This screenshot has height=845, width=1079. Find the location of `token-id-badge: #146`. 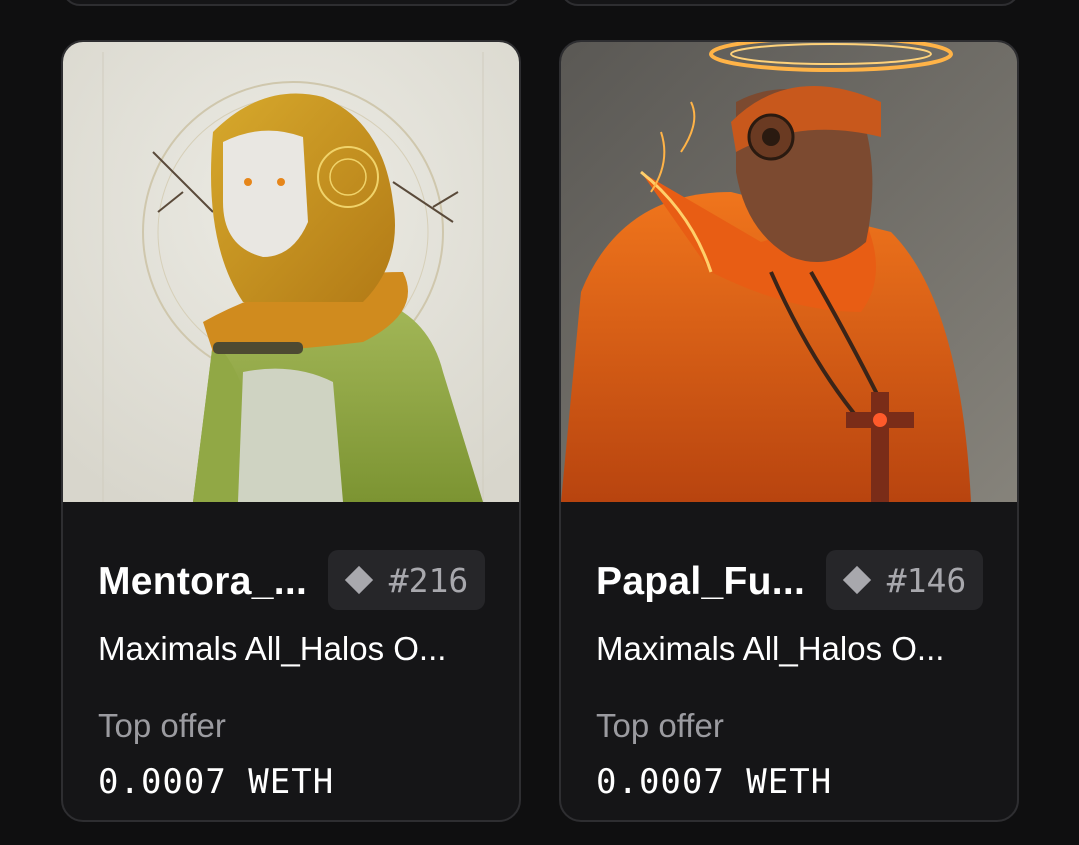

token-id-badge: #146 is located at coordinates (904, 580).